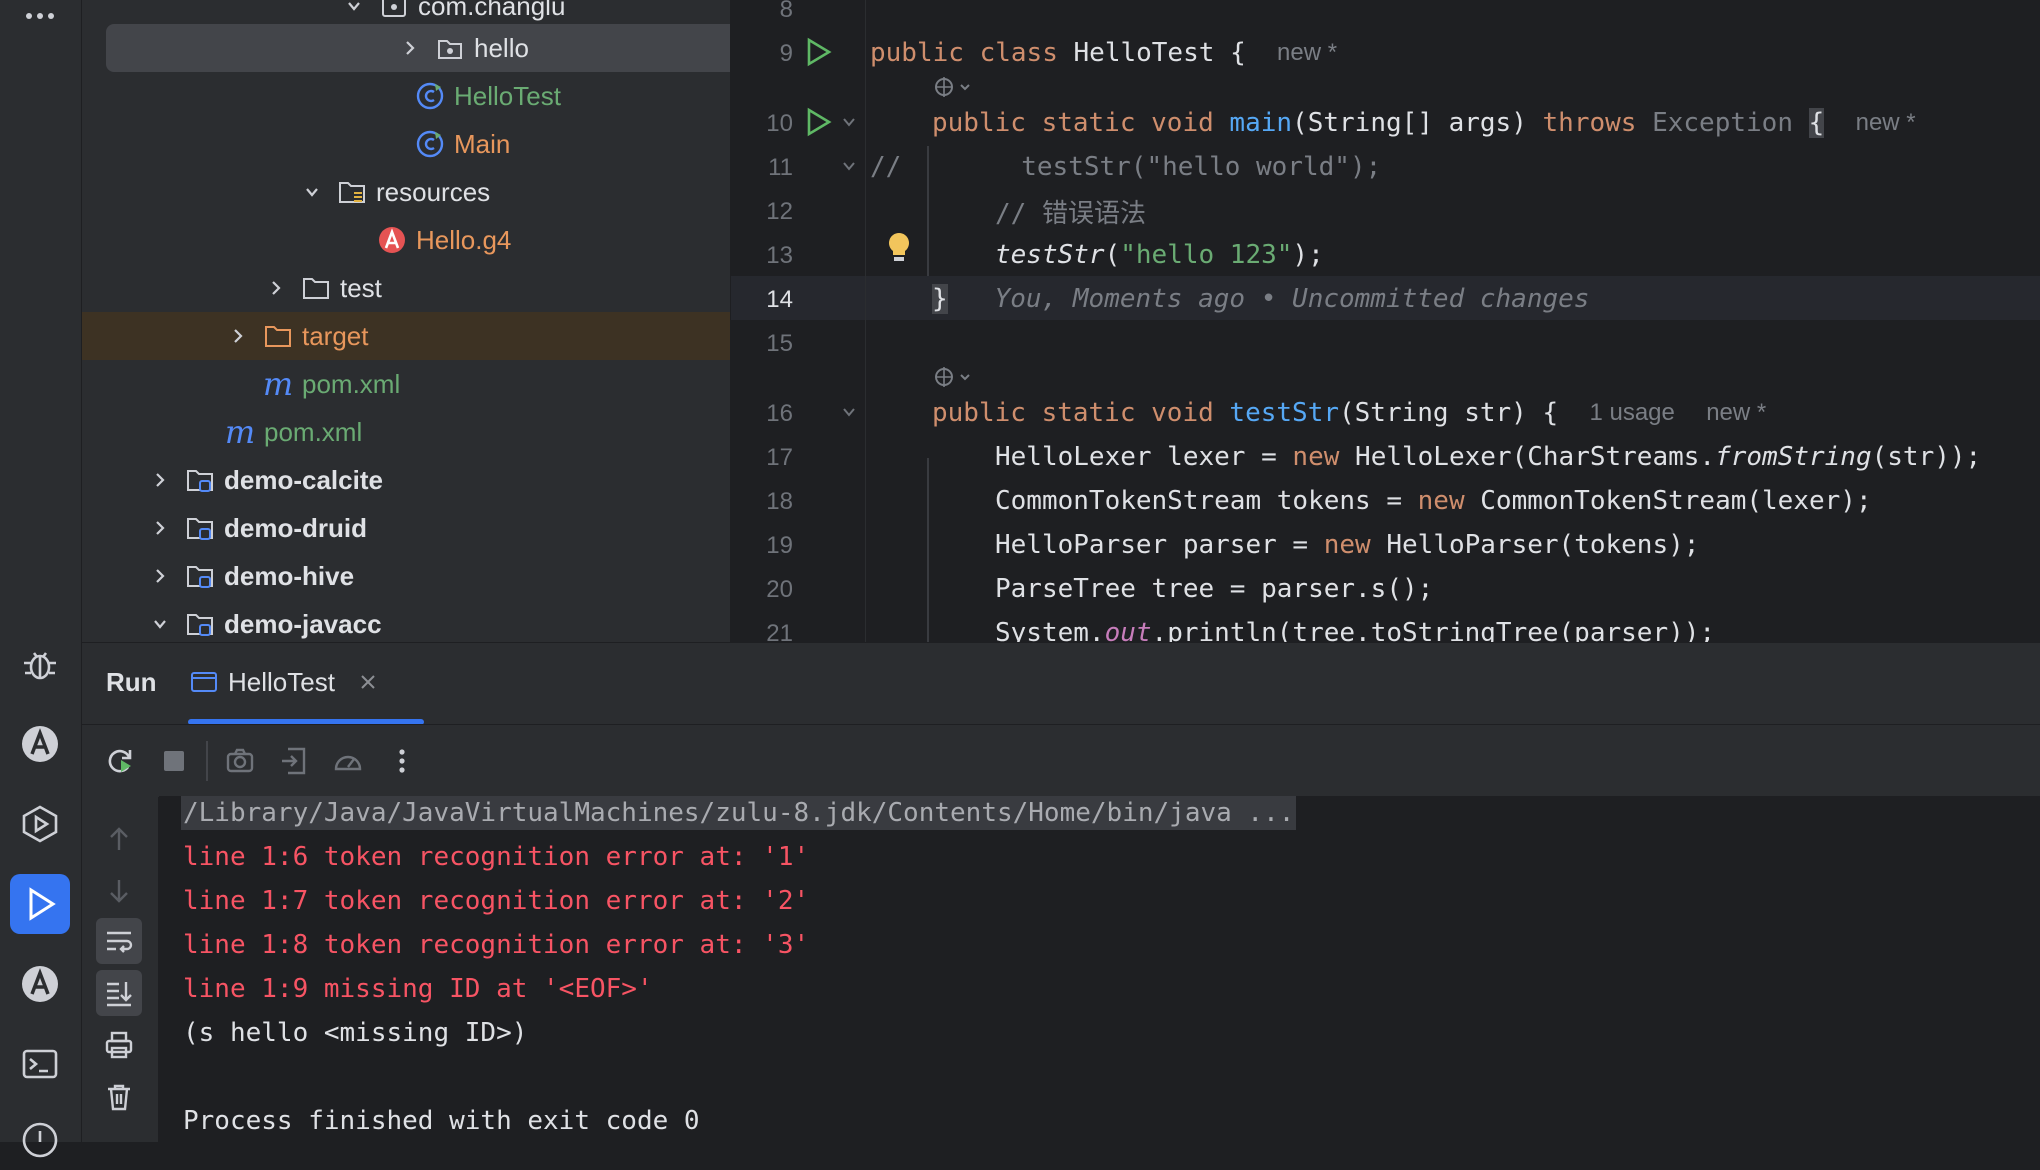  What do you see at coordinates (200, 624) in the screenshot?
I see `module-folder-icon` at bounding box center [200, 624].